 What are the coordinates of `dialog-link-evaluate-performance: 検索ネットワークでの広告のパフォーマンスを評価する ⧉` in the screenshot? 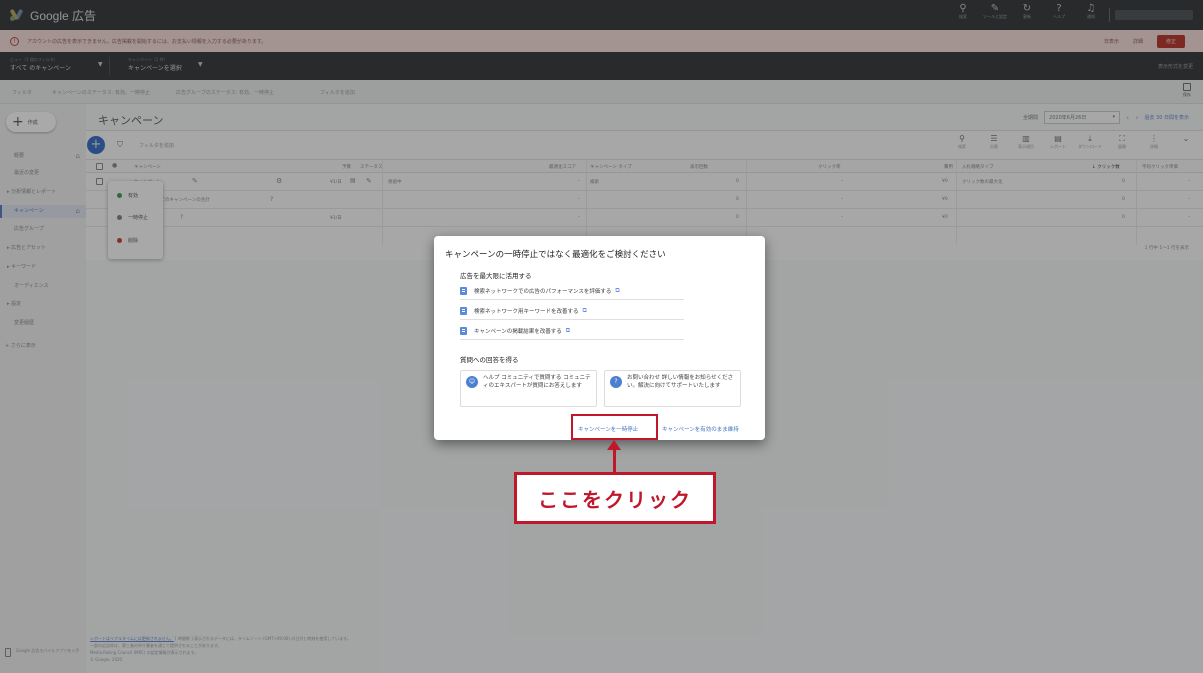 It's located at (572, 291).